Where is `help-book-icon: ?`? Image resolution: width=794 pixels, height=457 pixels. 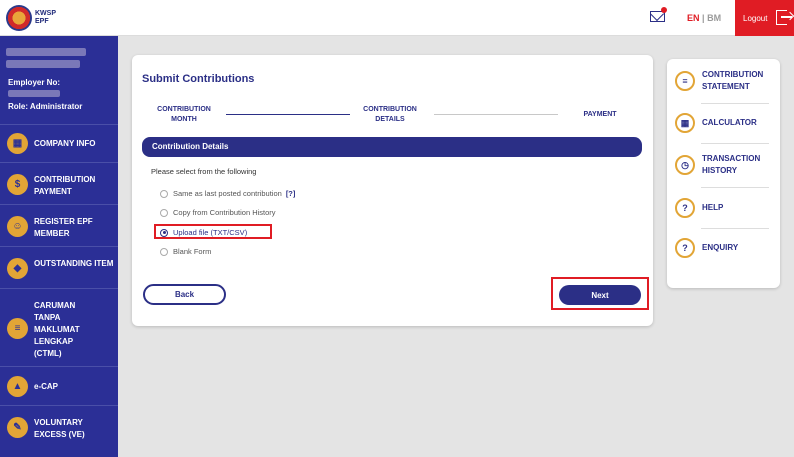
help-book-icon: ? is located at coordinates (685, 208).